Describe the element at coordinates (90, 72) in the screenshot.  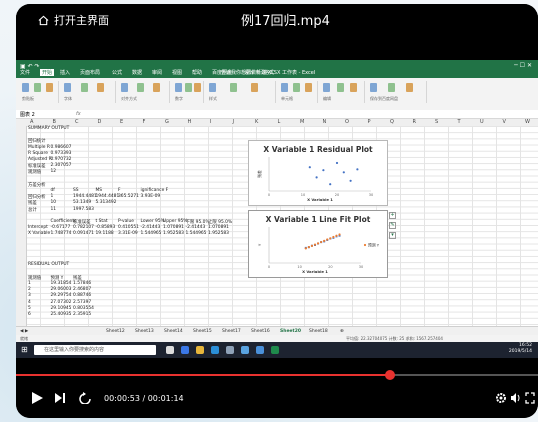
I see `ribbon-tab-3: 页面布局` at that location.